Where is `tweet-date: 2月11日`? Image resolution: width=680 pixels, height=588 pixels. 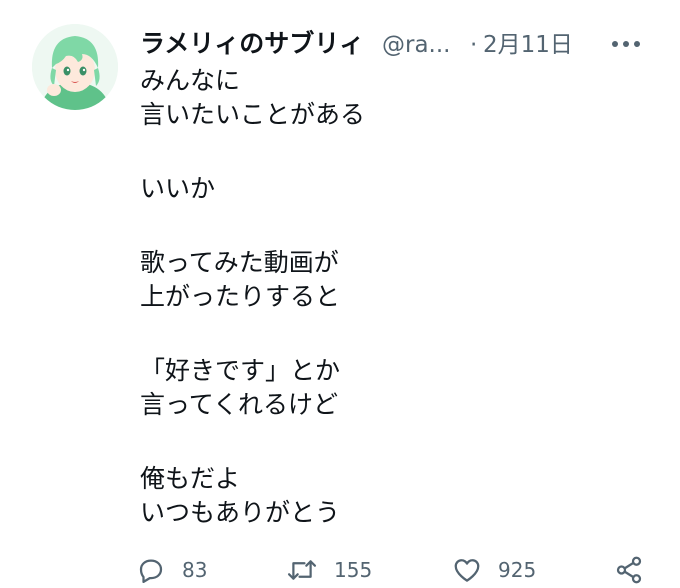
tweet-date: 2月11日 is located at coordinates (528, 45).